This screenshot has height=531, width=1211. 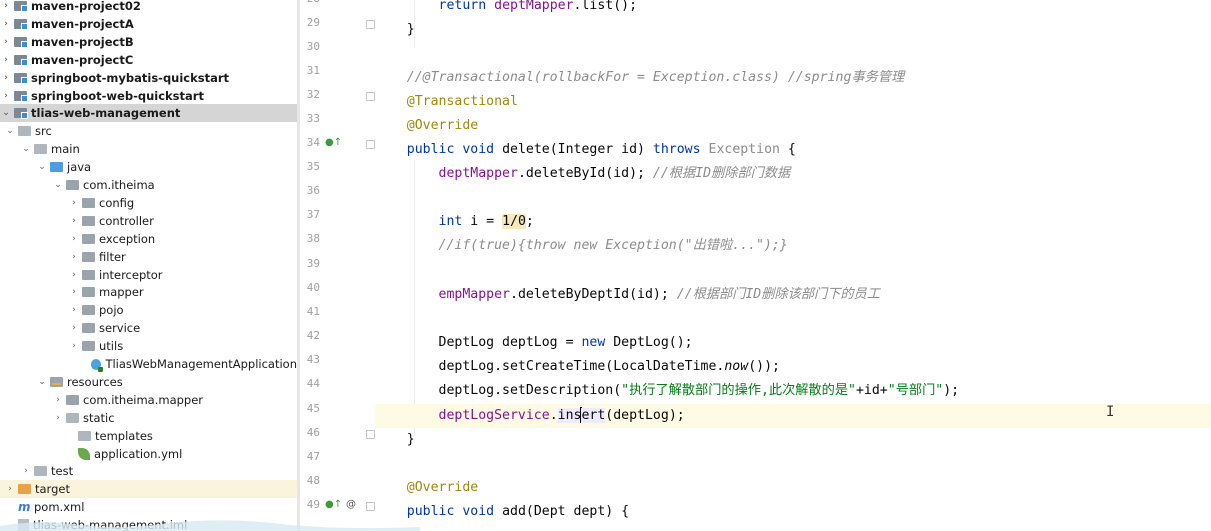 I want to click on tree-item: ⌄ resources, so click(x=148, y=382).